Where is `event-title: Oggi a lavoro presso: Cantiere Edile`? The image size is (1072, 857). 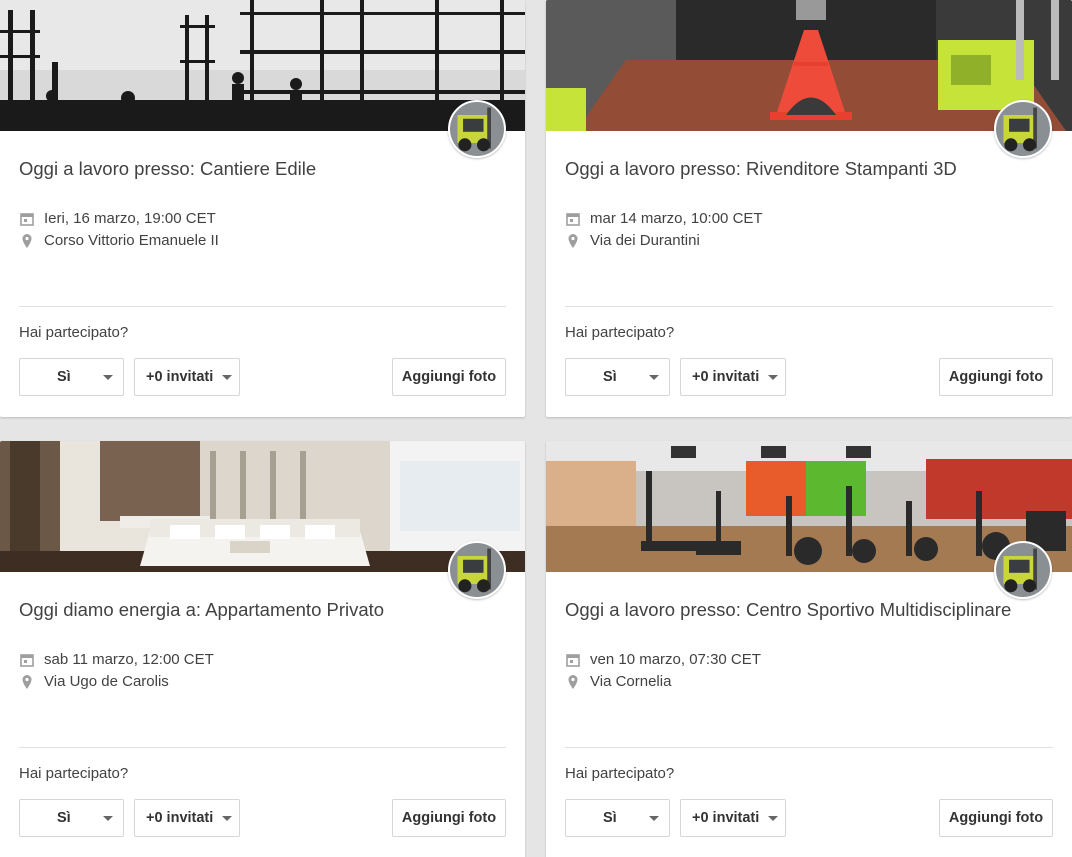
event-title: Oggi a lavoro presso: Cantiere Edile is located at coordinates (167, 169).